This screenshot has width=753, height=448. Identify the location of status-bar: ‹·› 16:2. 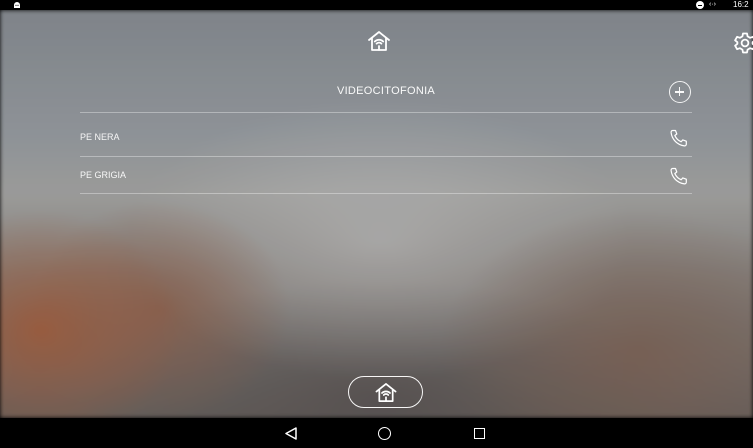
(376, 5).